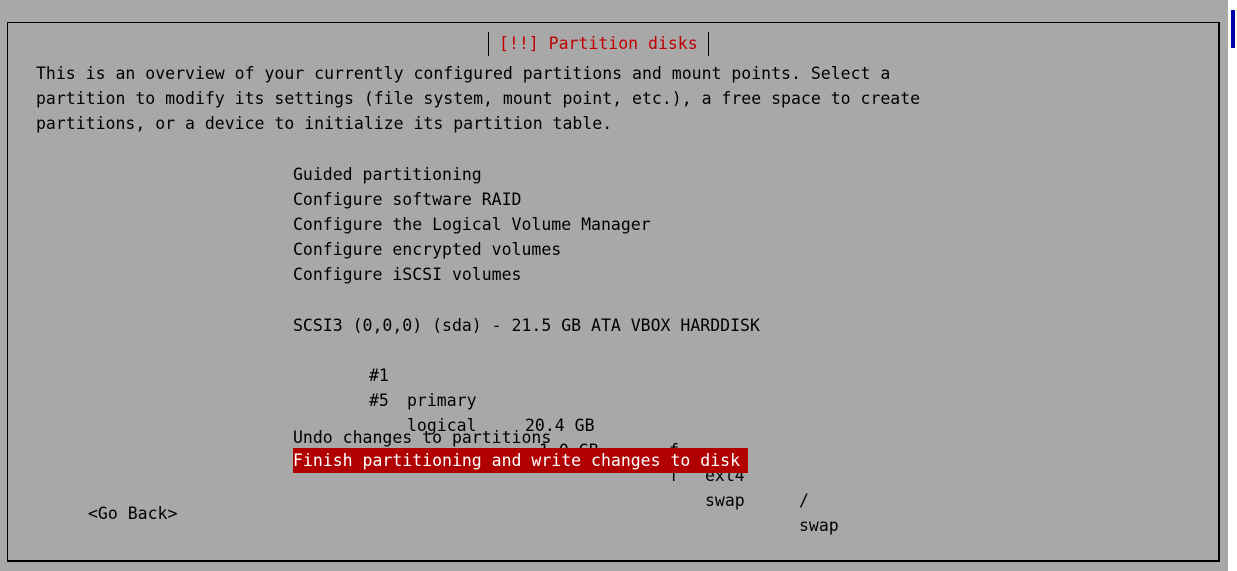  Describe the element at coordinates (488, 44) in the screenshot. I see `title-left-tick` at that location.